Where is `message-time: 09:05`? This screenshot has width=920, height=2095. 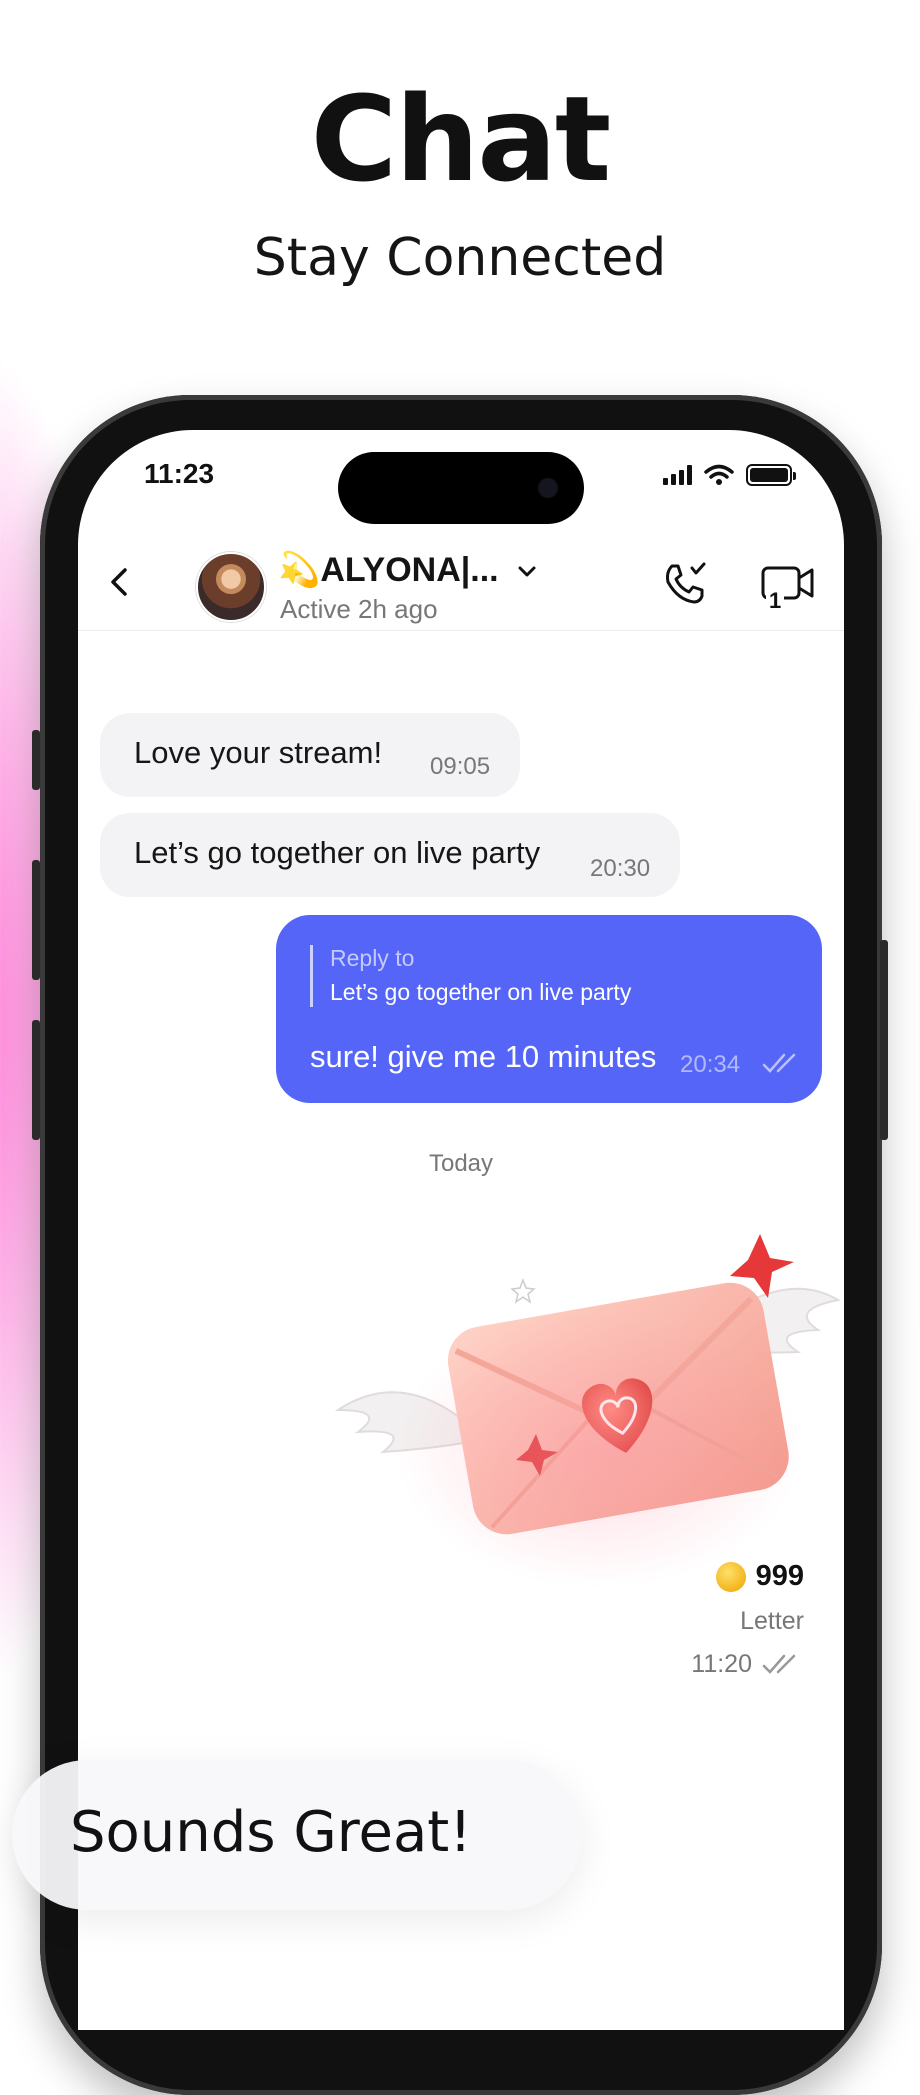
message-time: 09:05 is located at coordinates (460, 766).